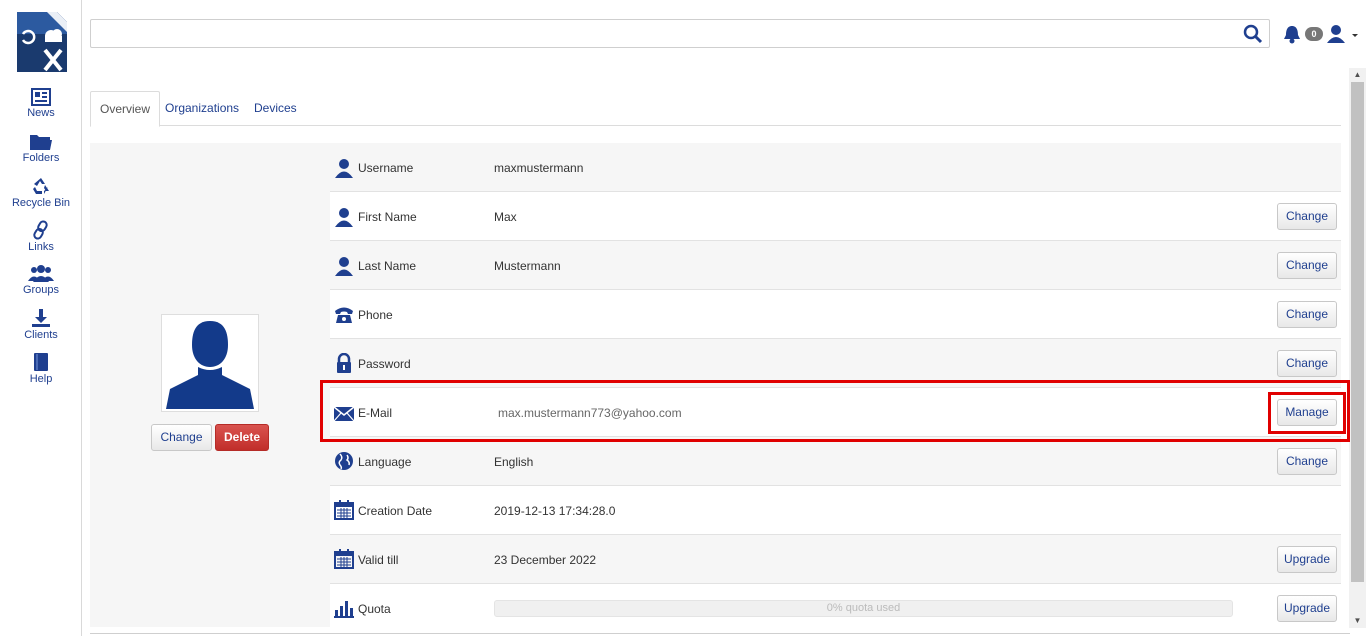 The width and height of the screenshot is (1366, 636). Describe the element at coordinates (1307, 608) in the screenshot. I see `upgrade-quota-button: Upgrade` at that location.